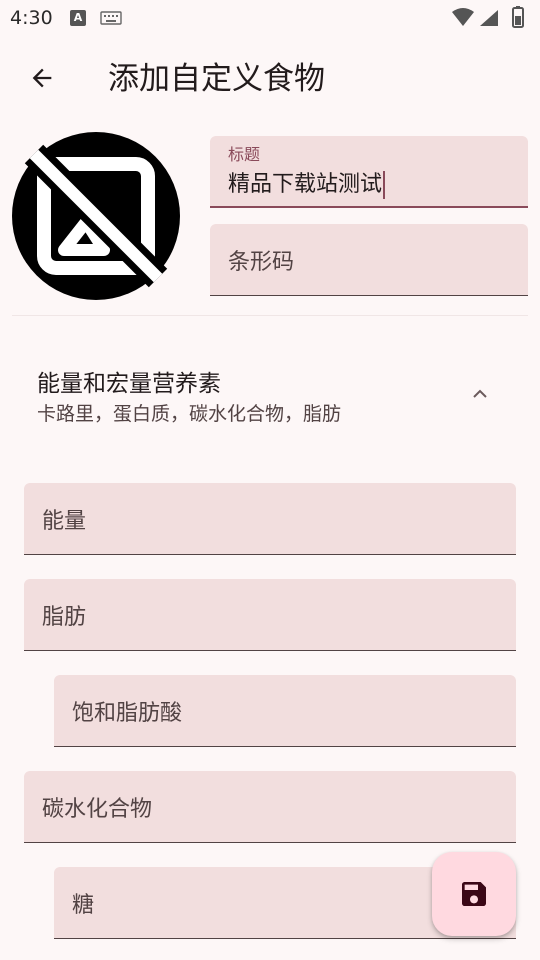 The image size is (540, 960). Describe the element at coordinates (261, 262) in the screenshot. I see `barcode-field-placeholder: 条形码` at that location.